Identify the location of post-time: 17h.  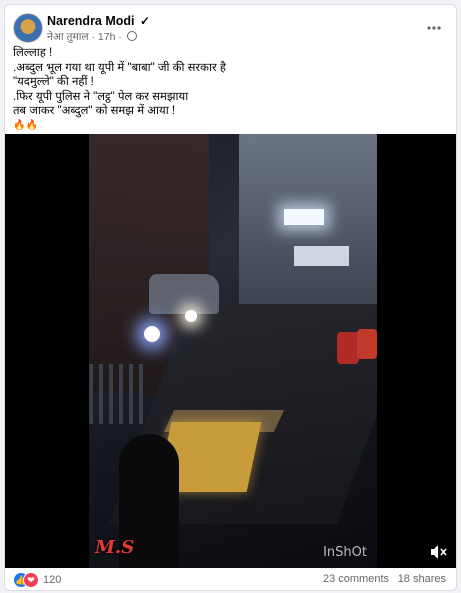
(107, 37).